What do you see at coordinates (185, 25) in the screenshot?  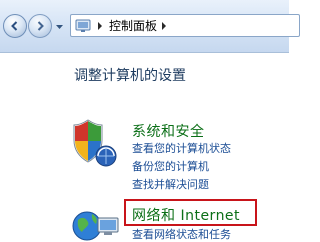 I see `address-bar: 控制面板` at bounding box center [185, 25].